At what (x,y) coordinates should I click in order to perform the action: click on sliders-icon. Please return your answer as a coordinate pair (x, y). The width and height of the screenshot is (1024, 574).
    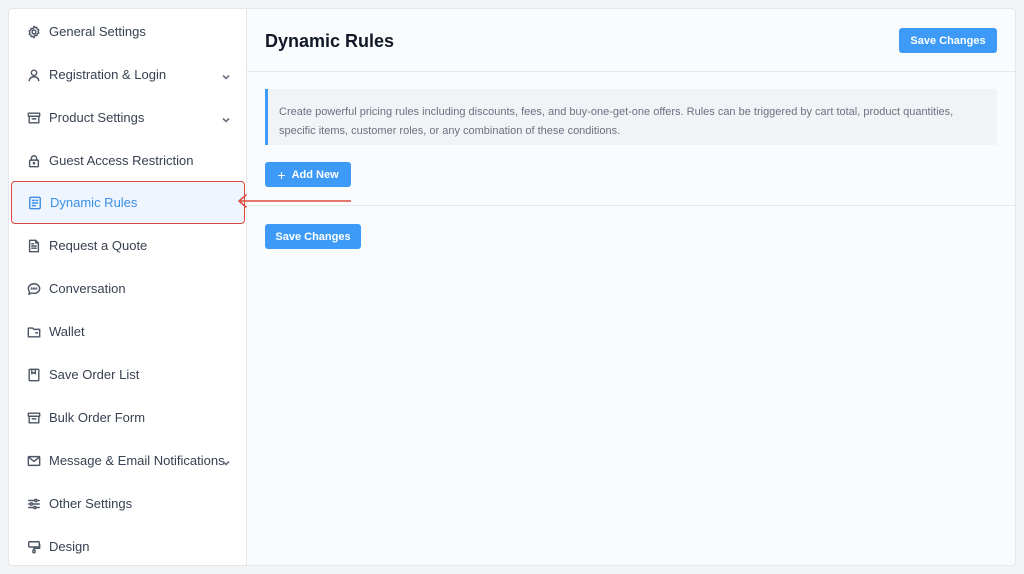
    Looking at the image, I should click on (34, 504).